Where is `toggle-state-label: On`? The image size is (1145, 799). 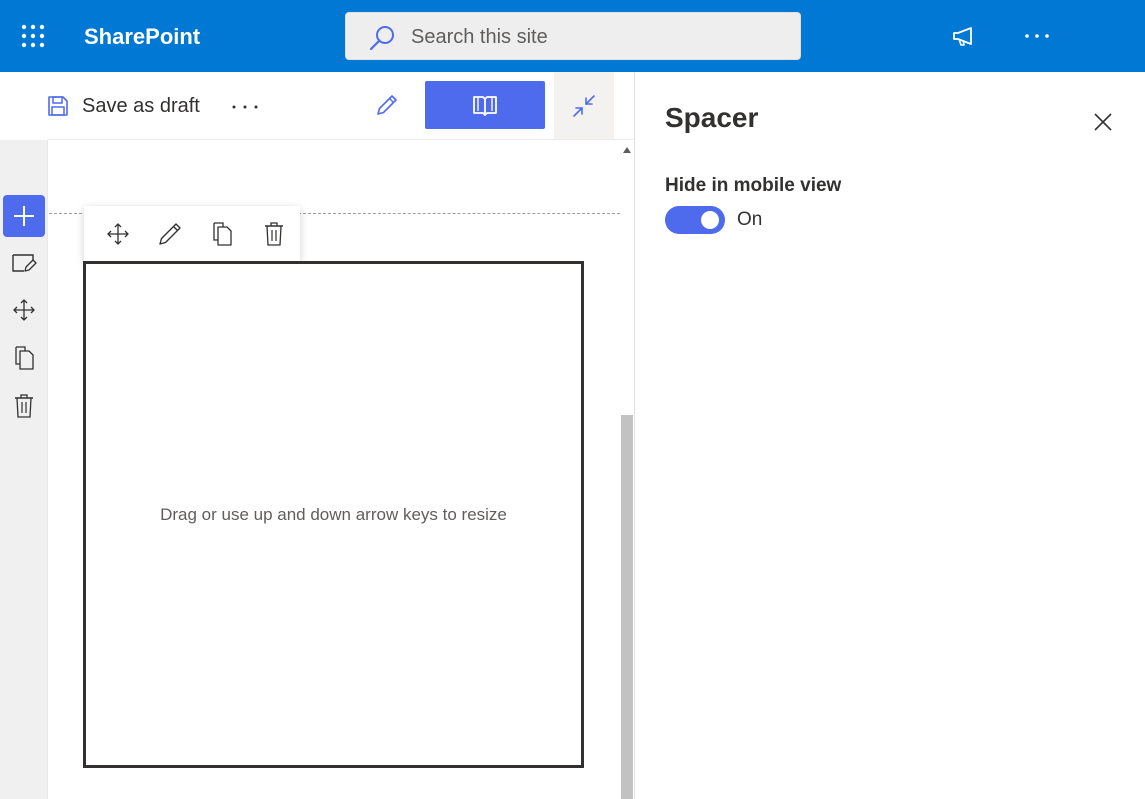 toggle-state-label: On is located at coordinates (750, 219).